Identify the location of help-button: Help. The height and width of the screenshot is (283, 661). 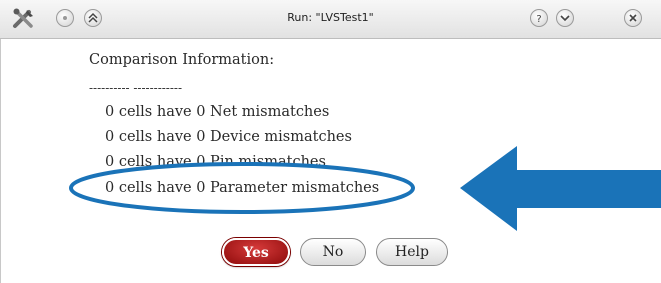
(412, 252).